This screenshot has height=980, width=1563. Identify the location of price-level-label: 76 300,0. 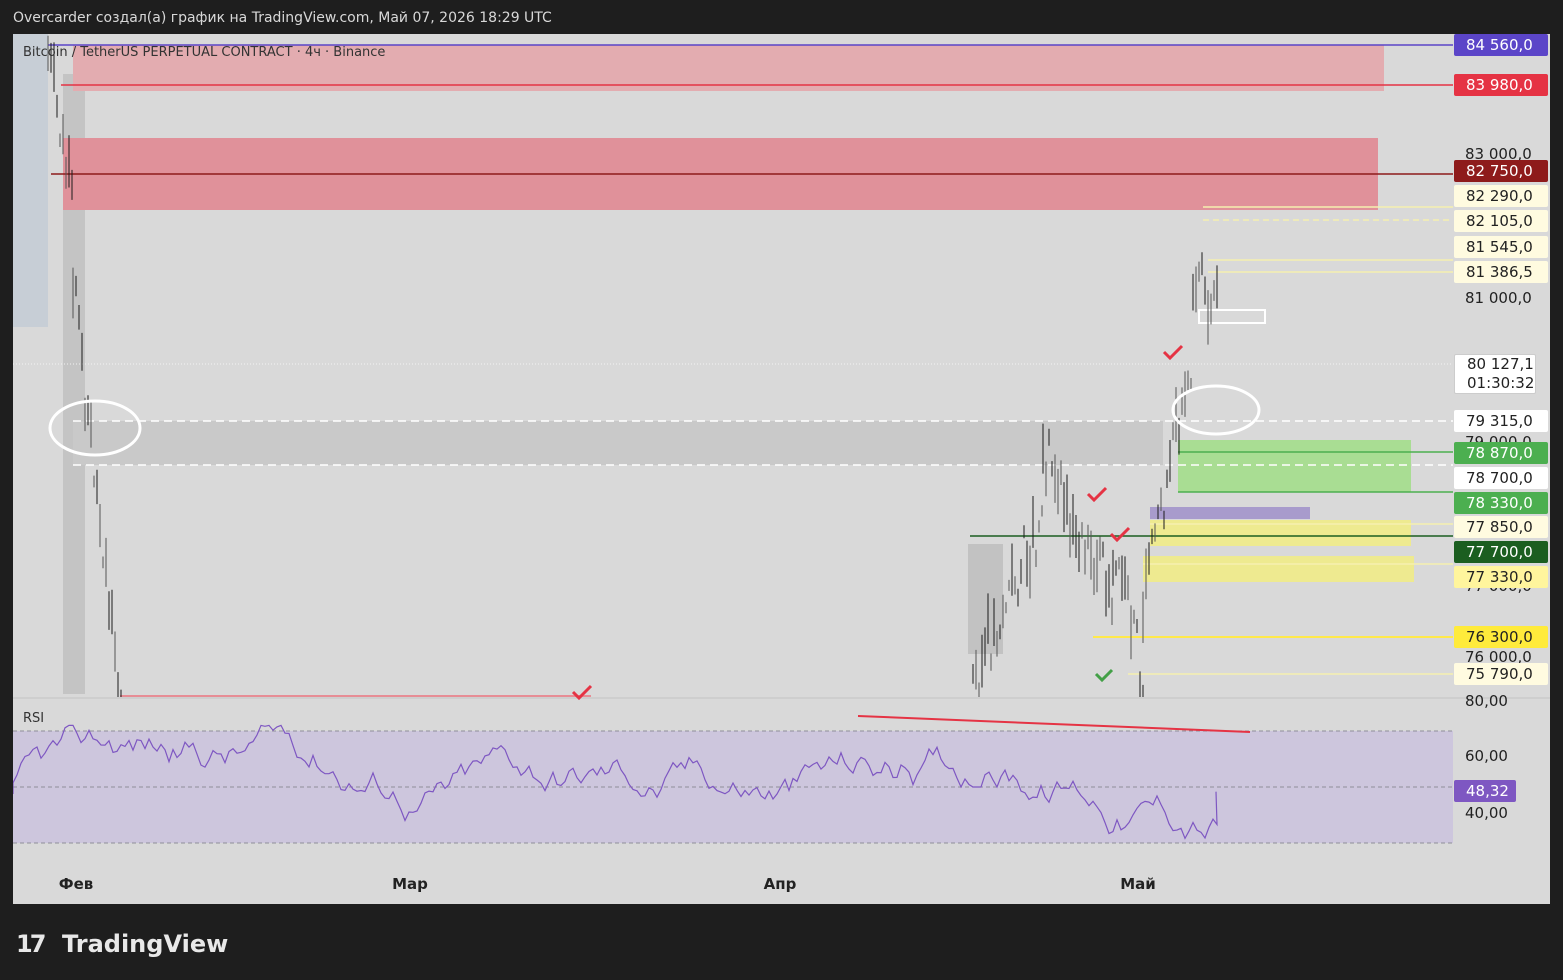
(1501, 637).